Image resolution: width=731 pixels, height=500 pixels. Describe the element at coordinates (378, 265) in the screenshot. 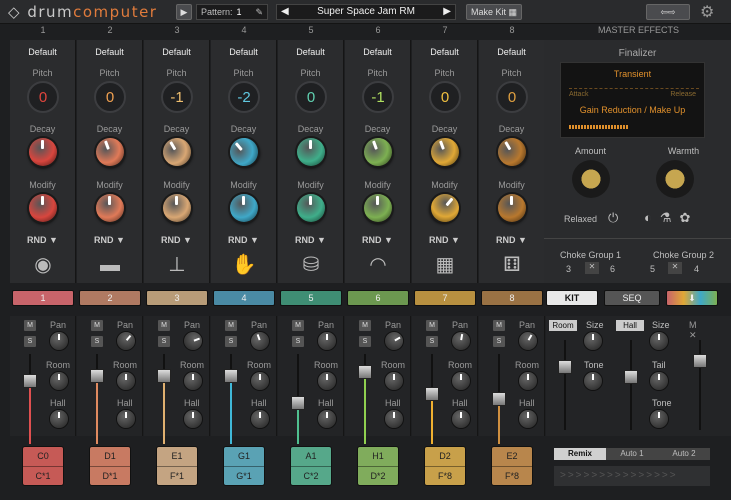

I see `ride-cymbal-icon: ◠` at that location.